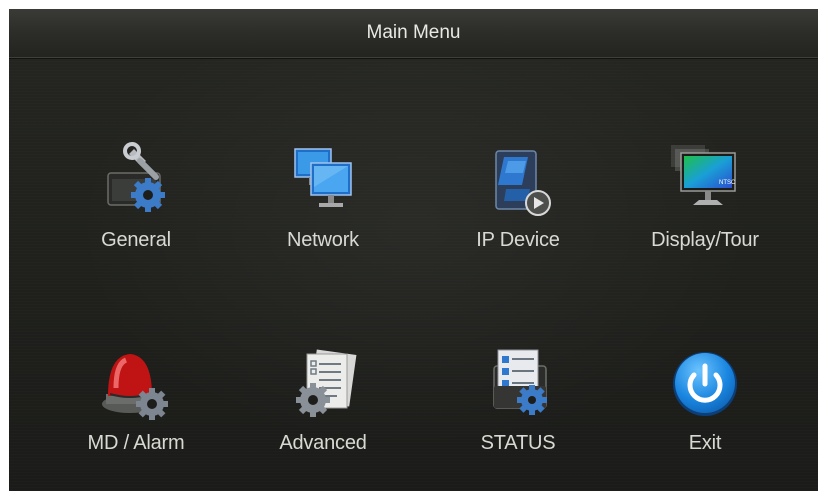 This screenshot has height=499, width=827. What do you see at coordinates (518, 240) in the screenshot?
I see `menu-item-label: IP Device` at bounding box center [518, 240].